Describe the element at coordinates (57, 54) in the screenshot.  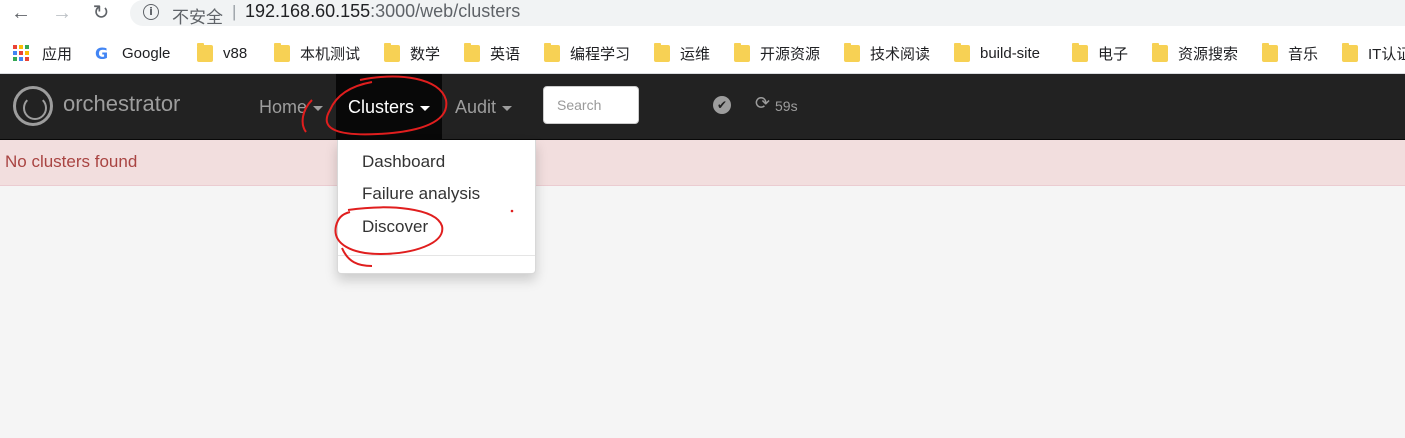
I see `bookmark-label: 应用` at that location.